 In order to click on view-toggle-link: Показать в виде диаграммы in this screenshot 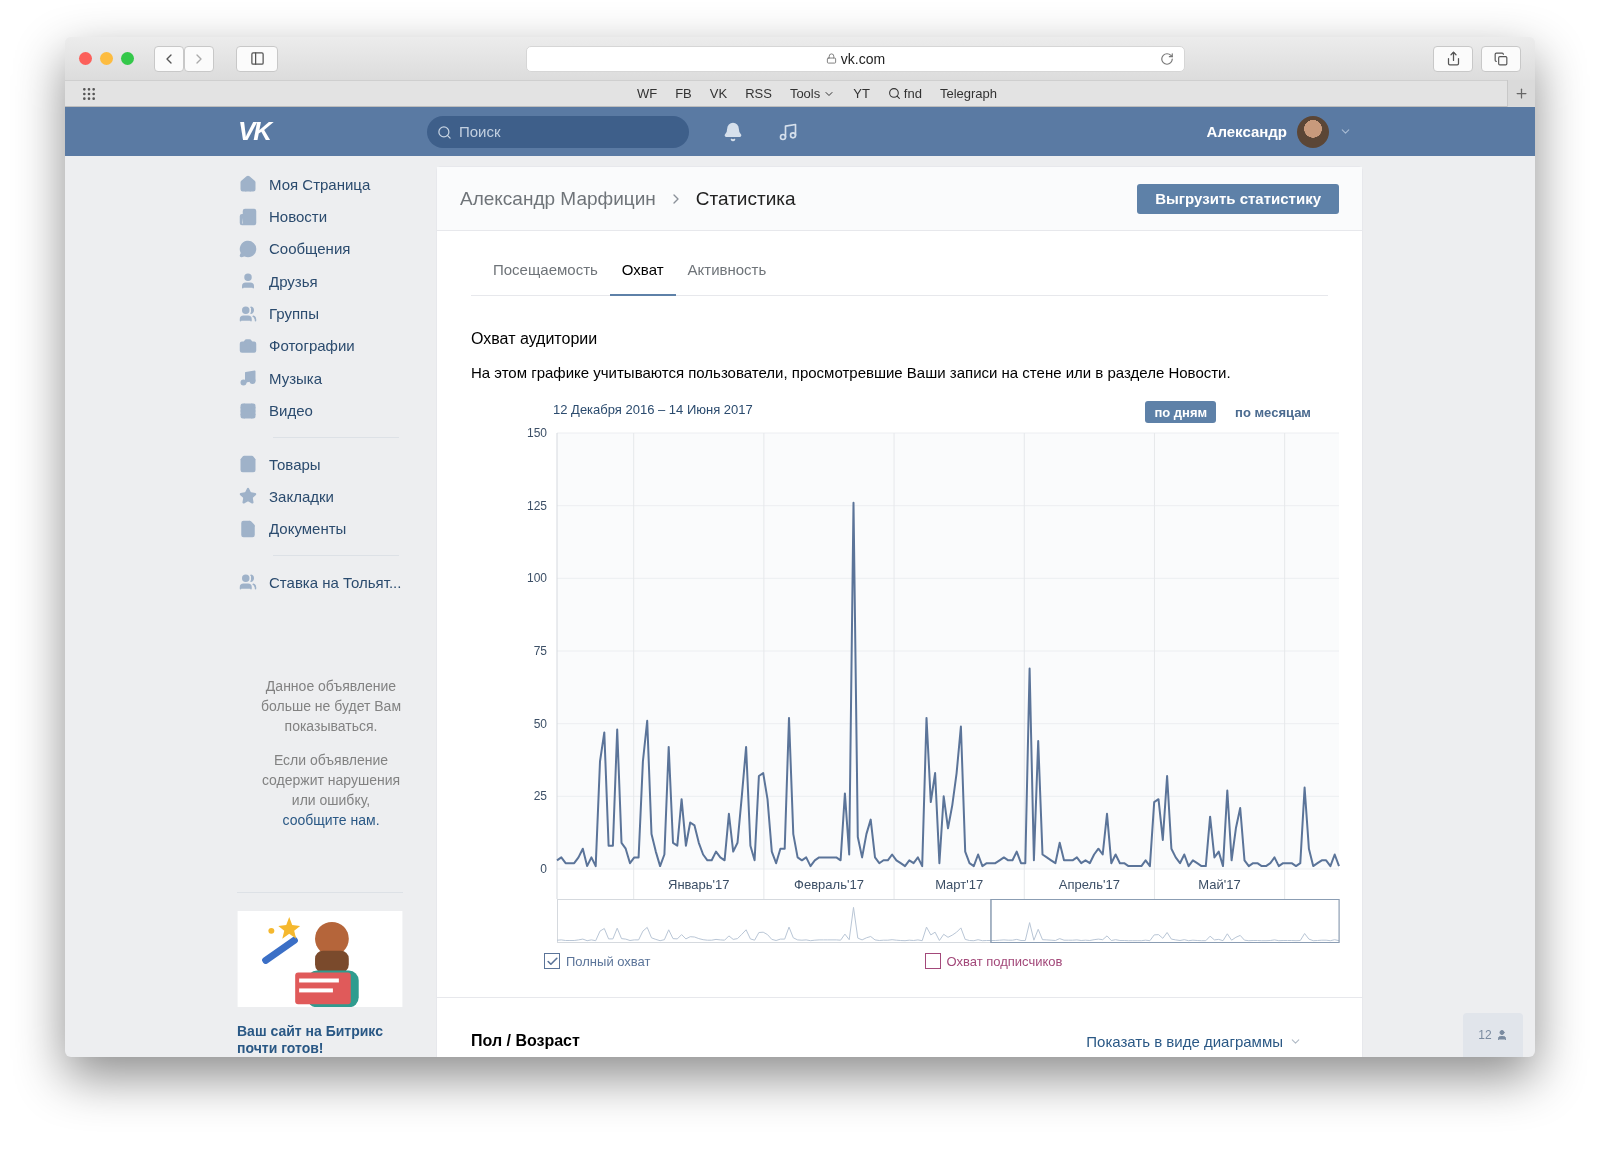, I will do `click(1194, 1041)`.